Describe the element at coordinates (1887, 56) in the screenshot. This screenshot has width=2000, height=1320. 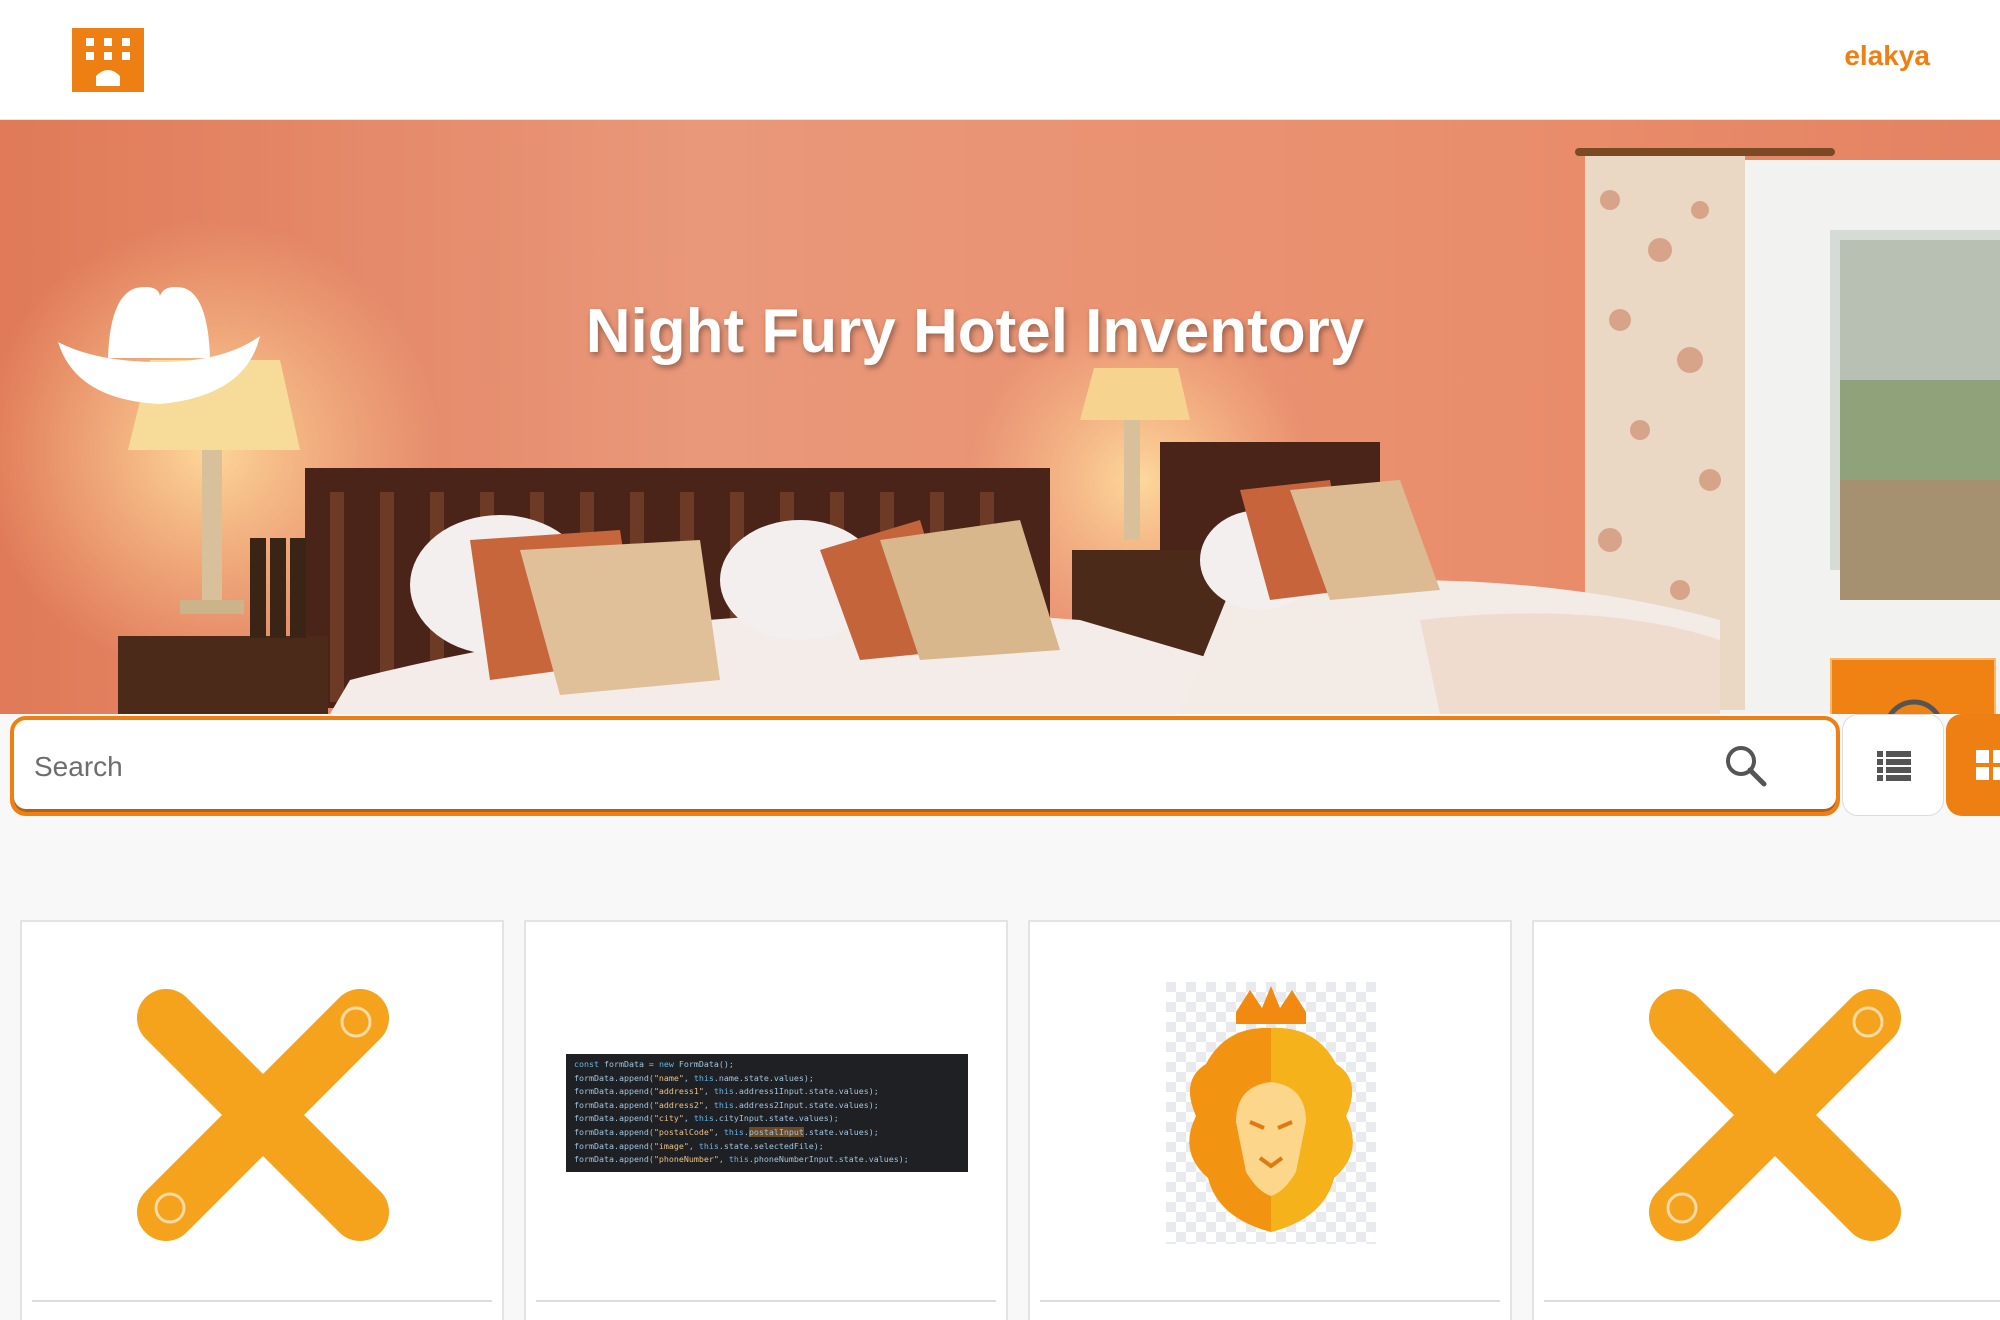
I see `user-name-link: elakya` at that location.